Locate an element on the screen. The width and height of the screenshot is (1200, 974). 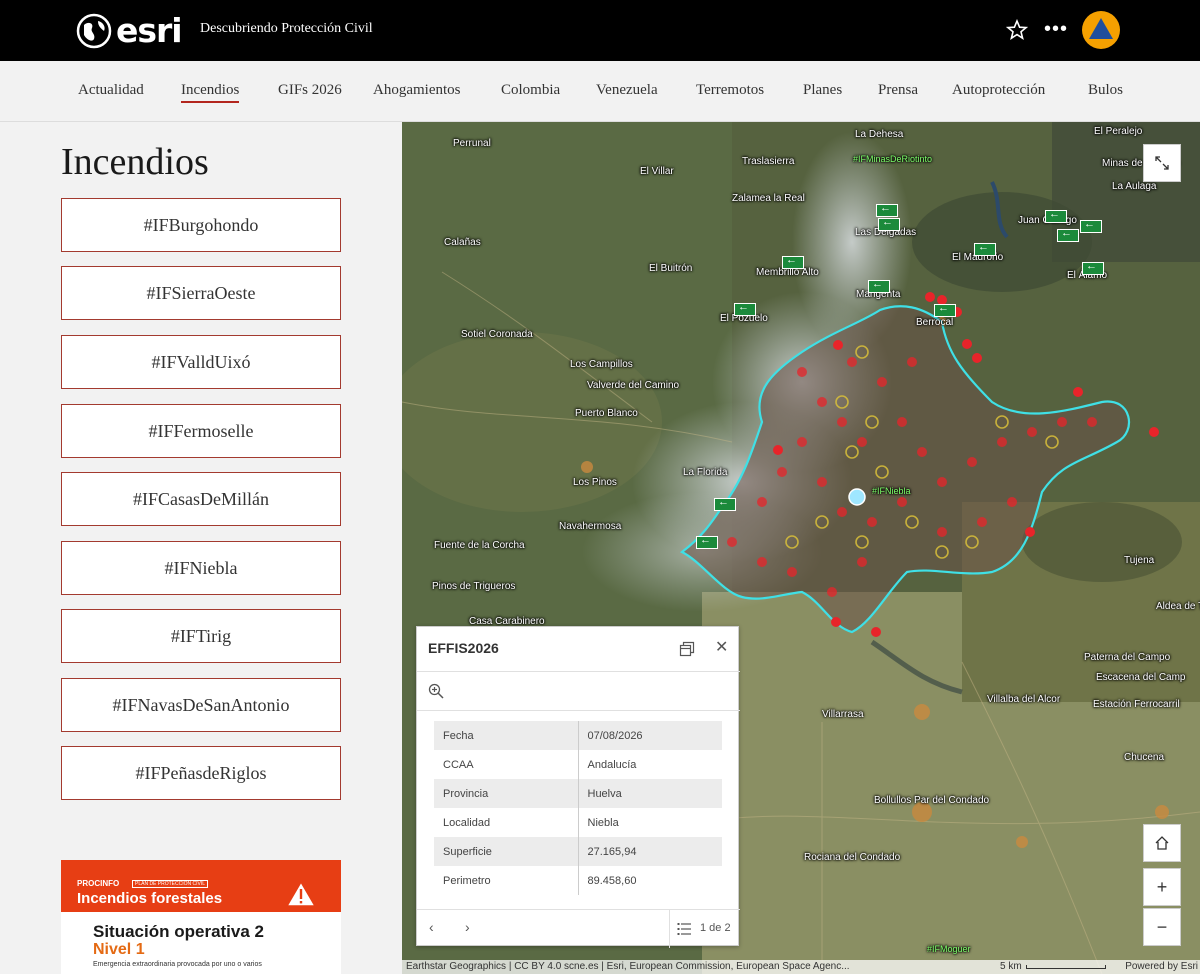
place-label: Zalamea la Real is located at coordinates (768, 198).